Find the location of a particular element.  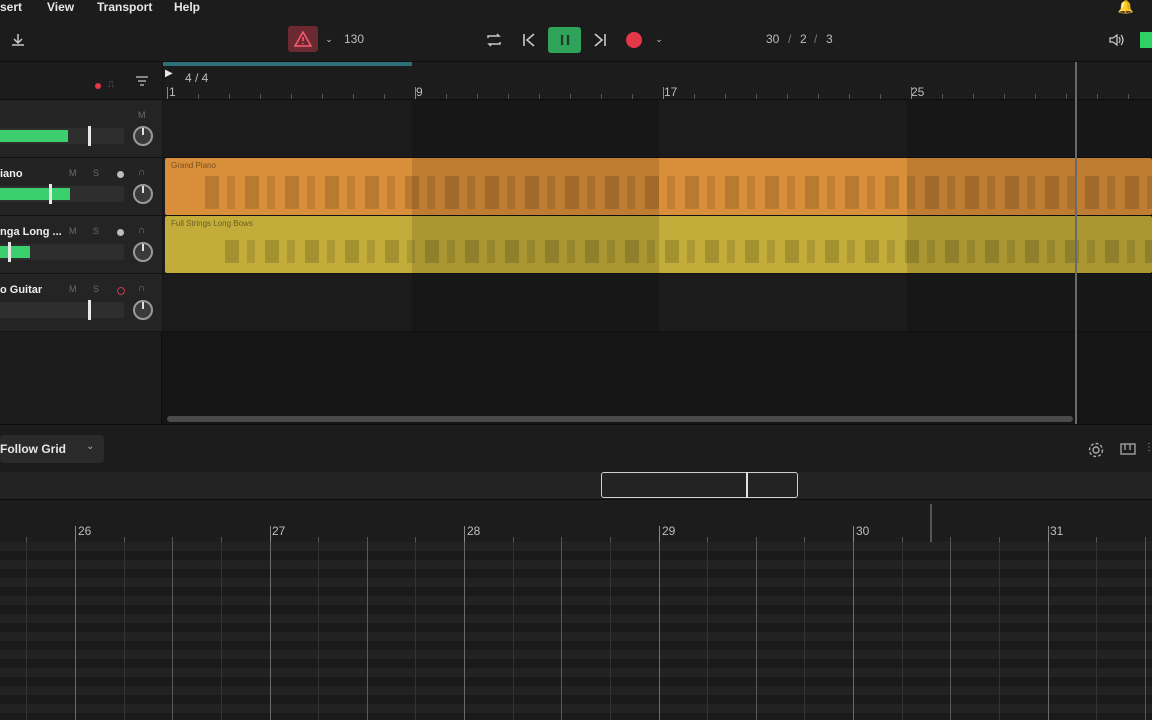

loop-region is located at coordinates (287, 64).